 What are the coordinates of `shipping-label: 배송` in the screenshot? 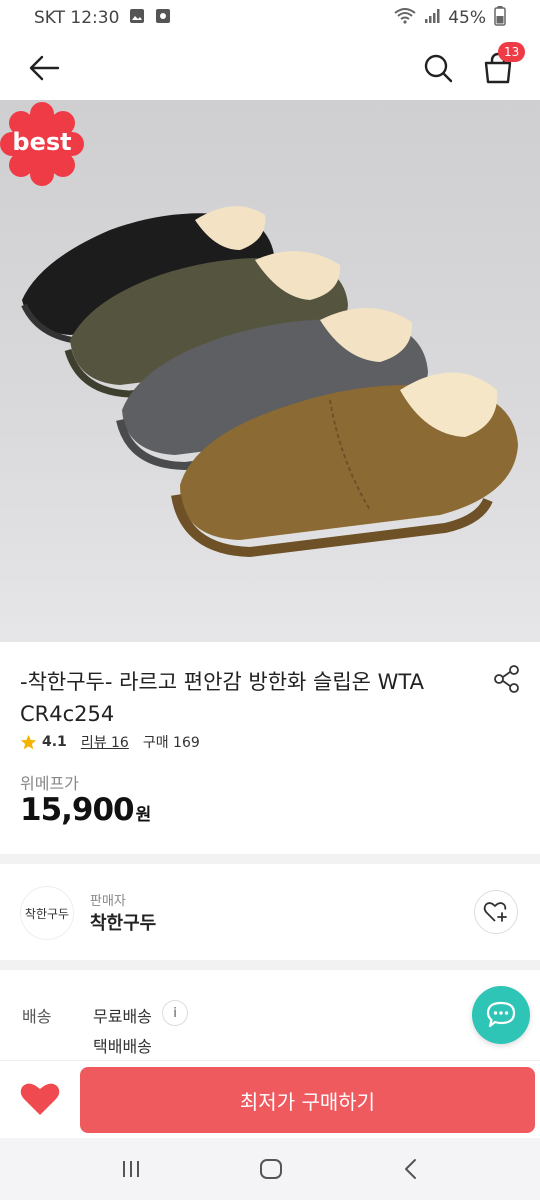 It's located at (37, 1016).